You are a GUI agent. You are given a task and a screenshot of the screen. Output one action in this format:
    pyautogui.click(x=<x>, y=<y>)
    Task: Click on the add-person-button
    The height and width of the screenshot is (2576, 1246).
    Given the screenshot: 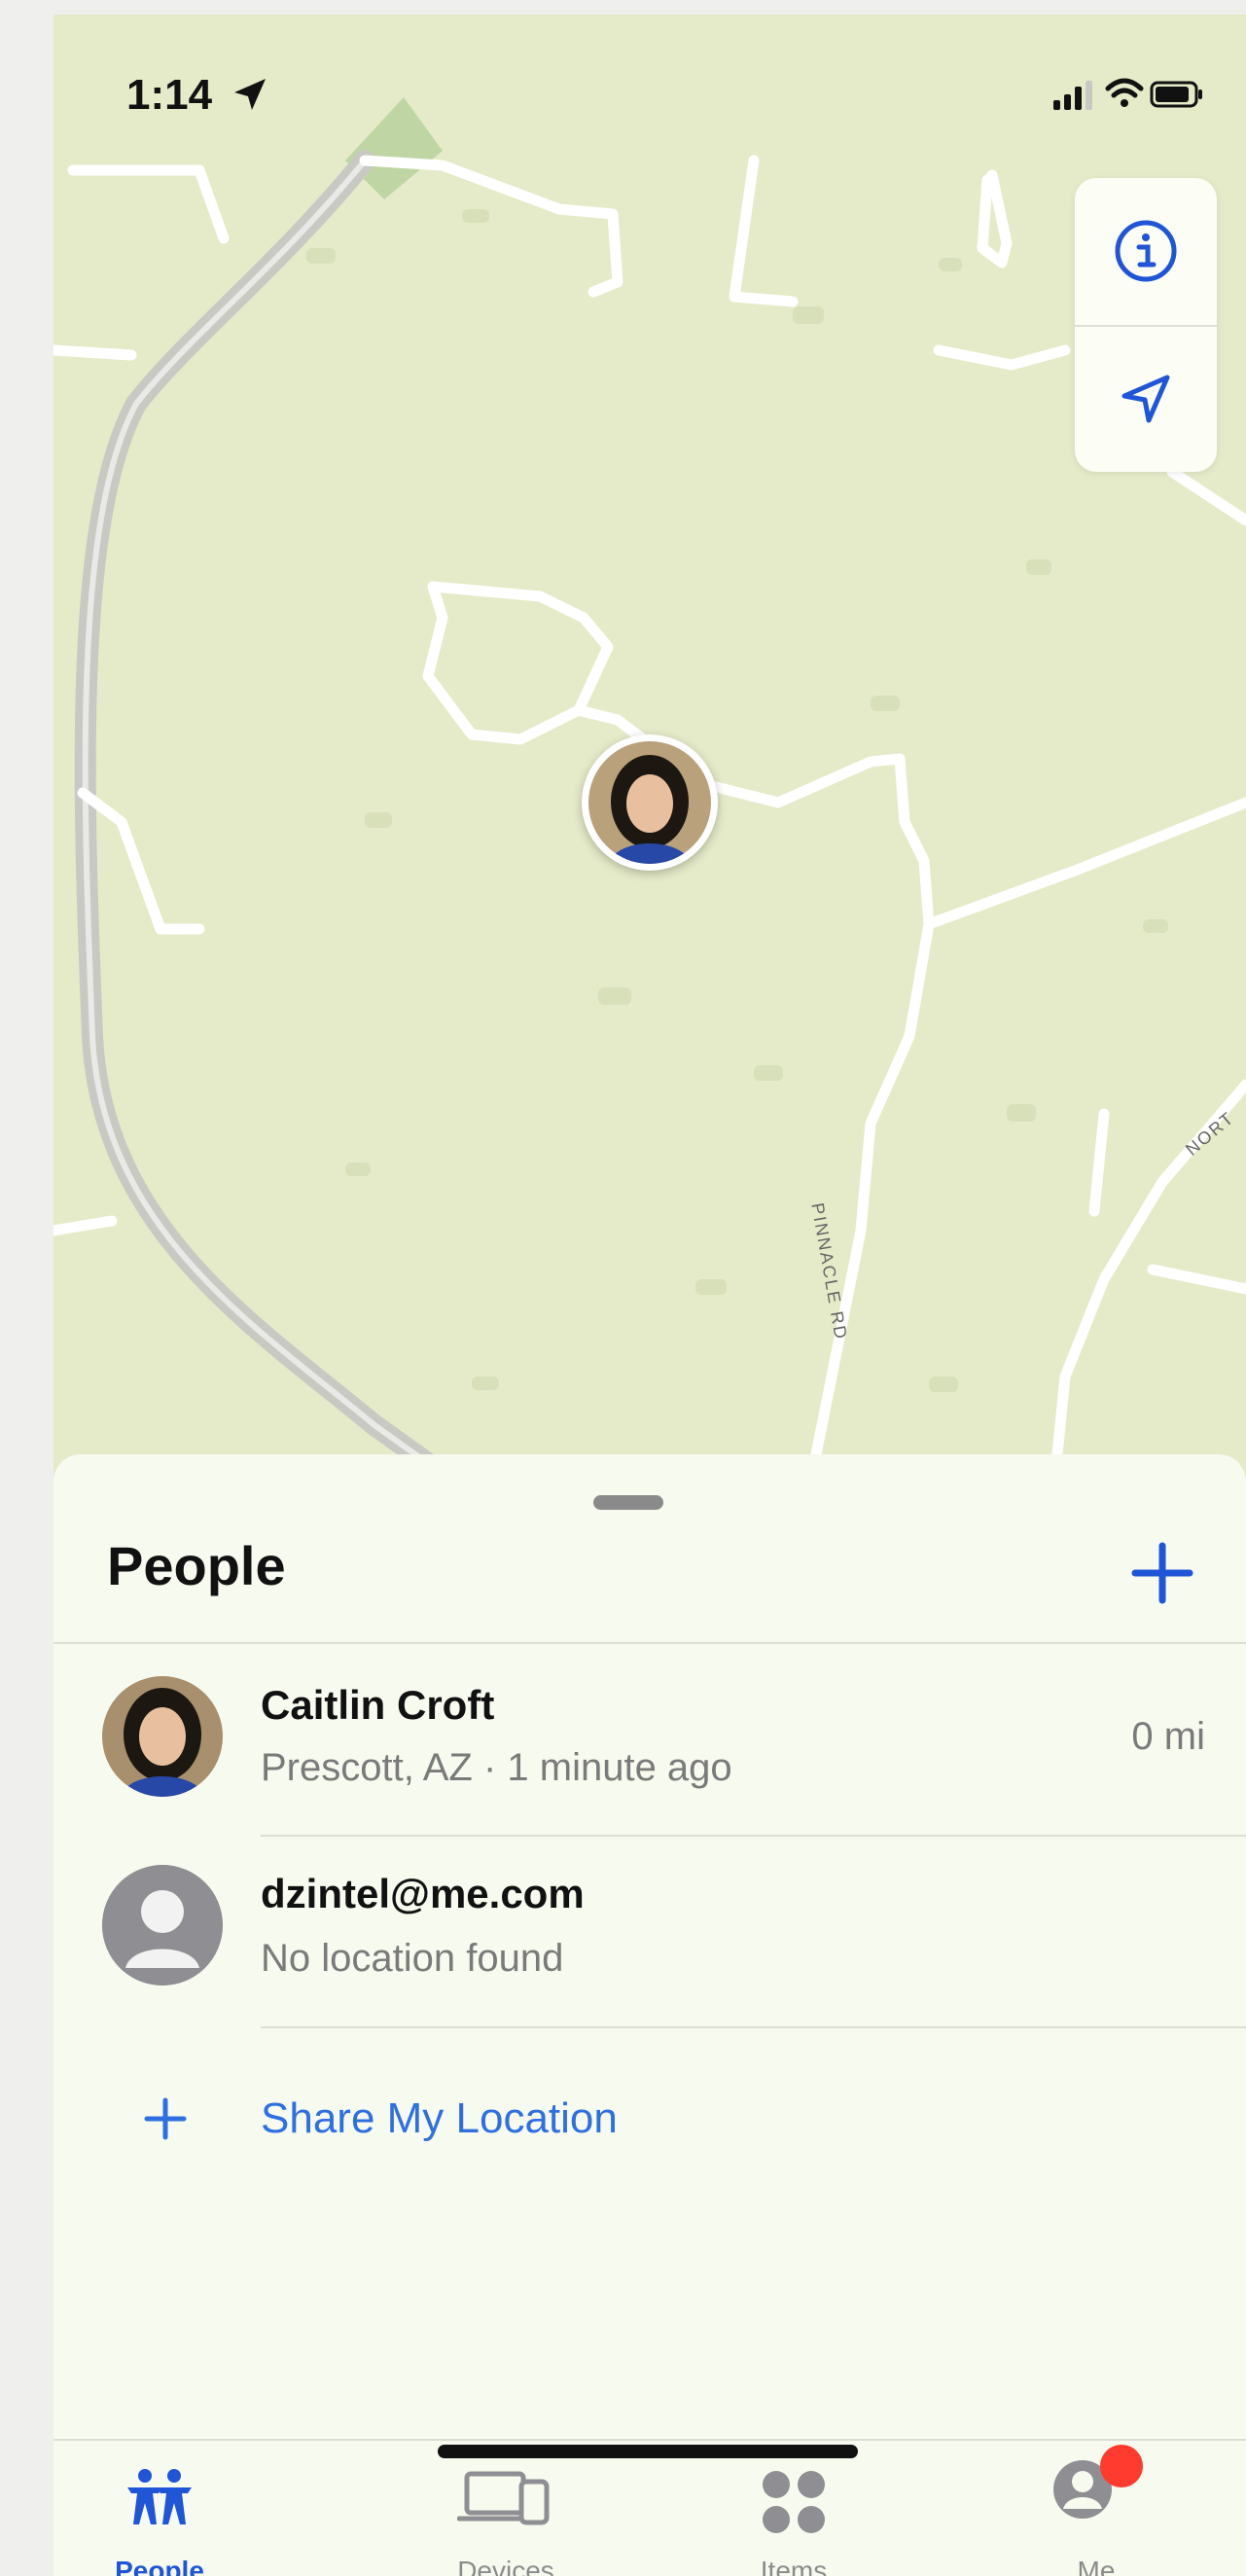 What is the action you would take?
    pyautogui.click(x=1162, y=1573)
    